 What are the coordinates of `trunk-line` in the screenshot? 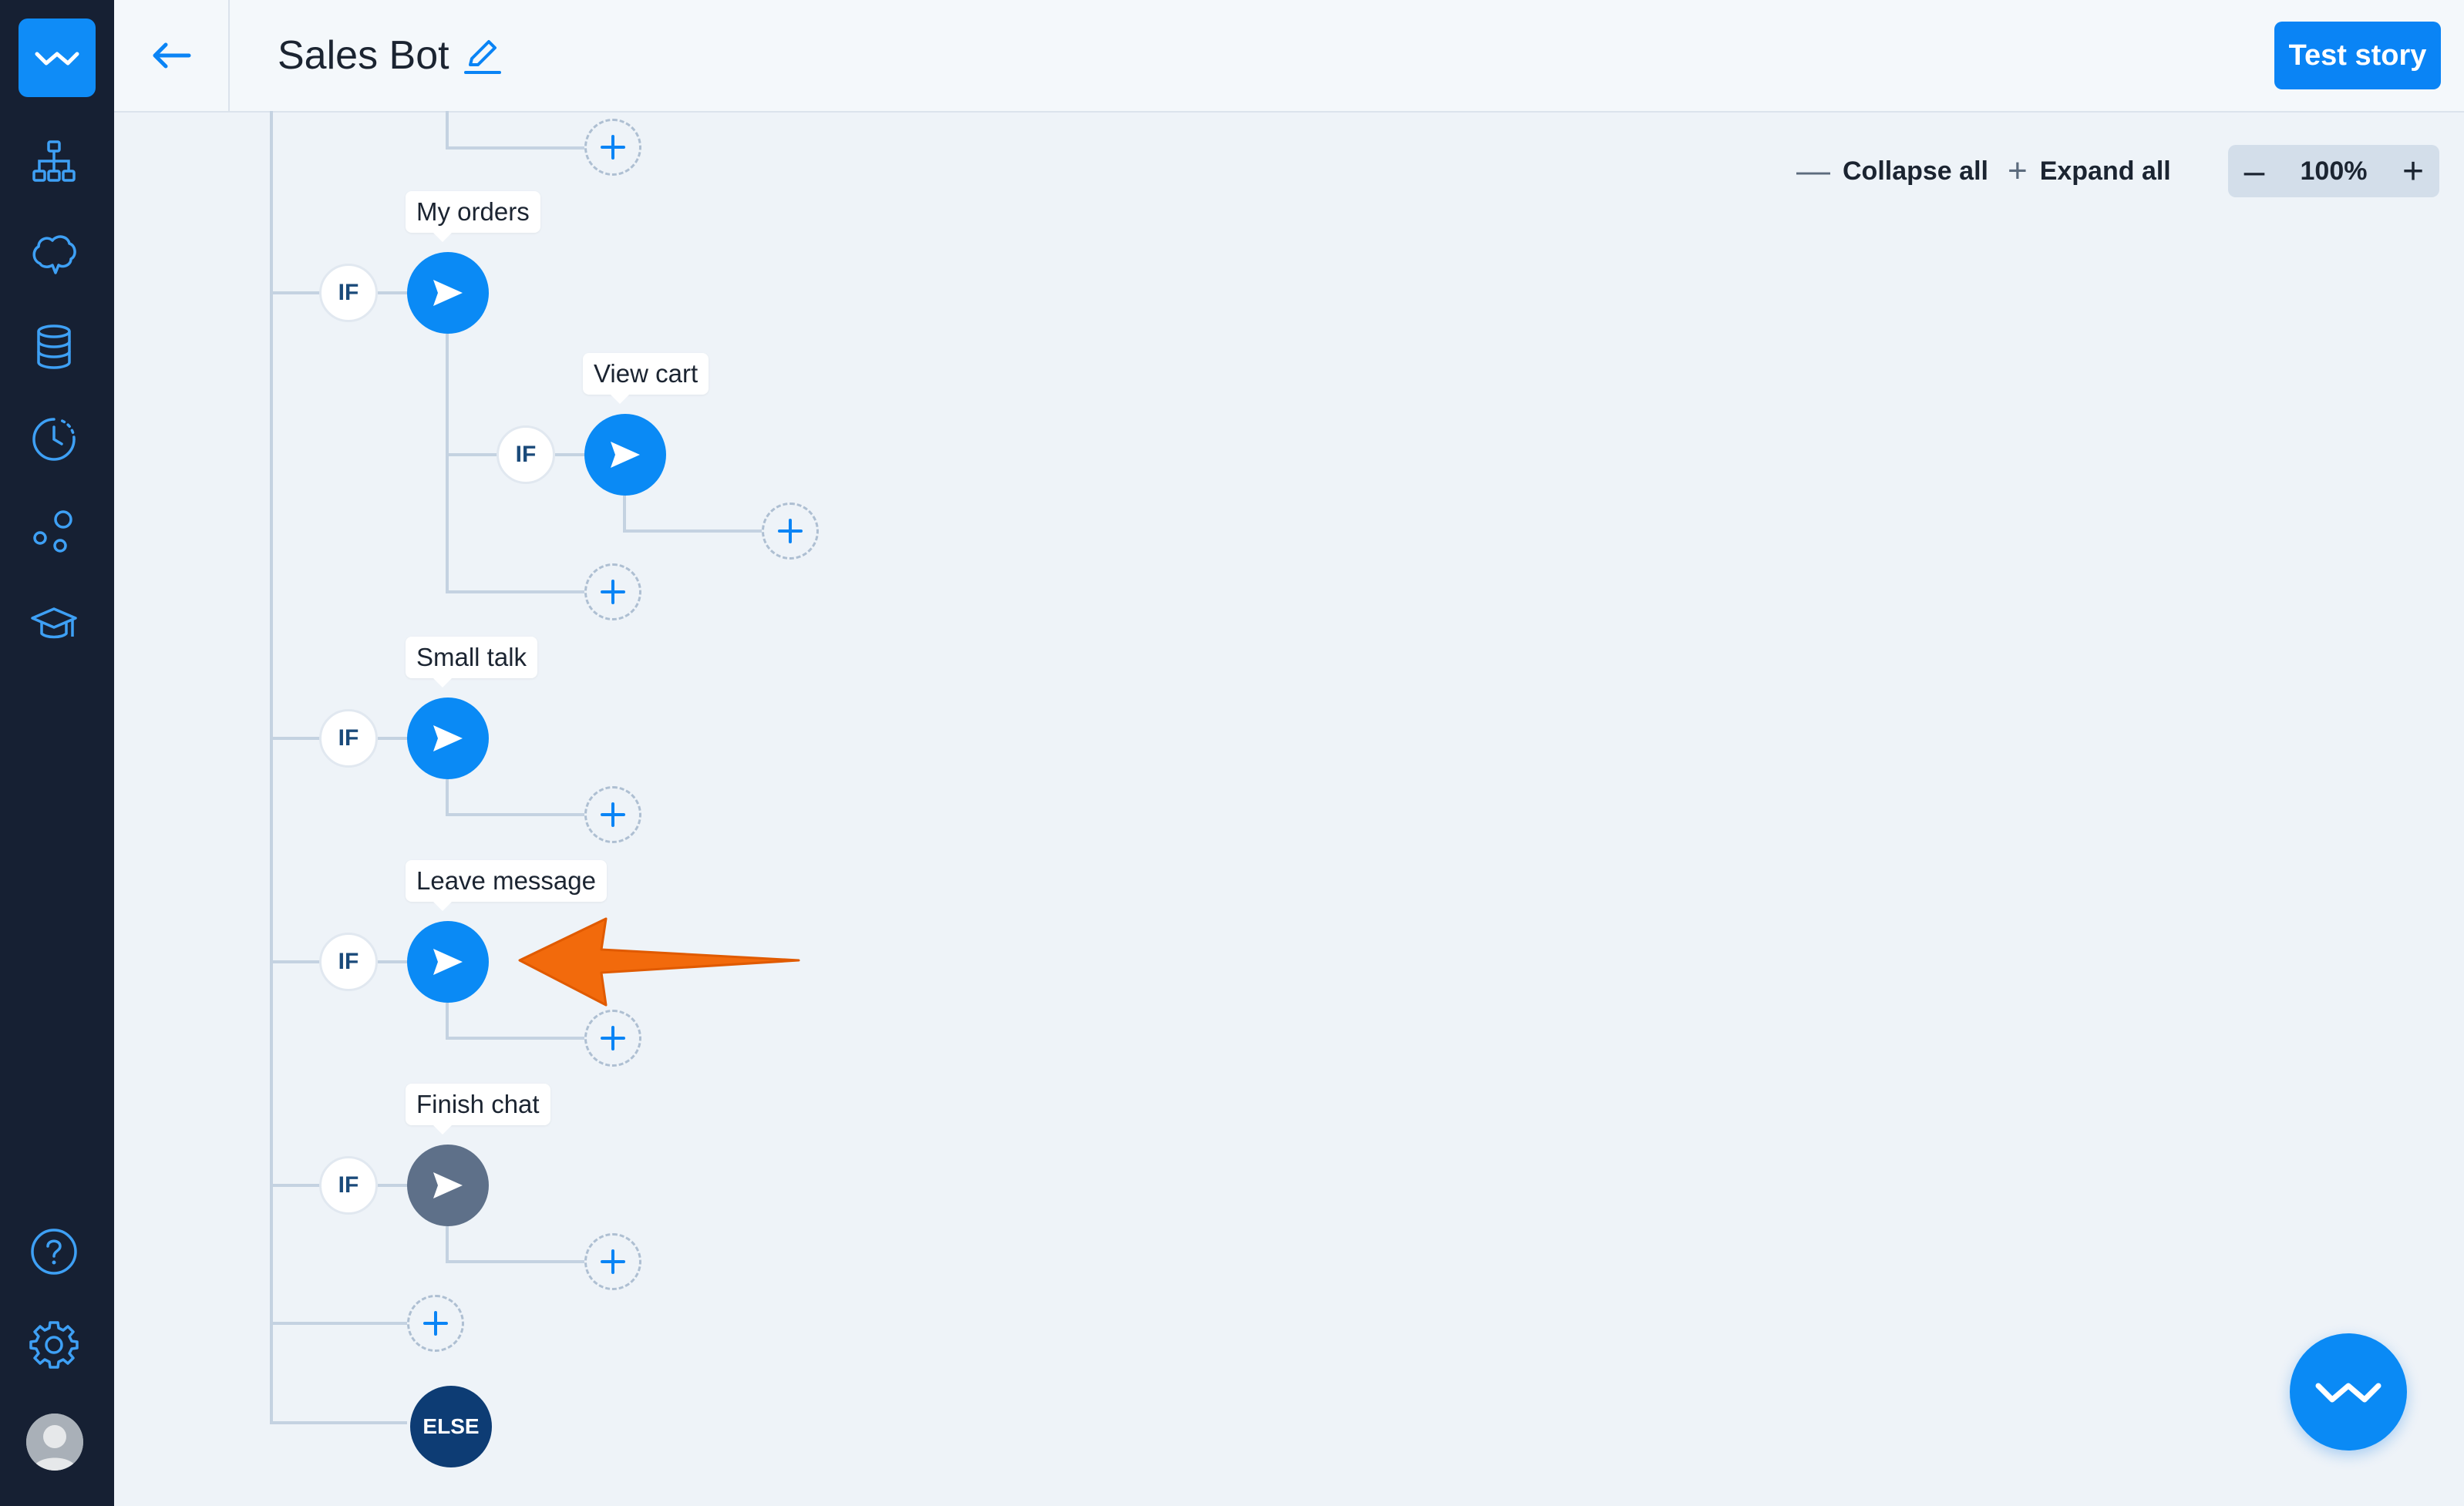 It's located at (271, 767).